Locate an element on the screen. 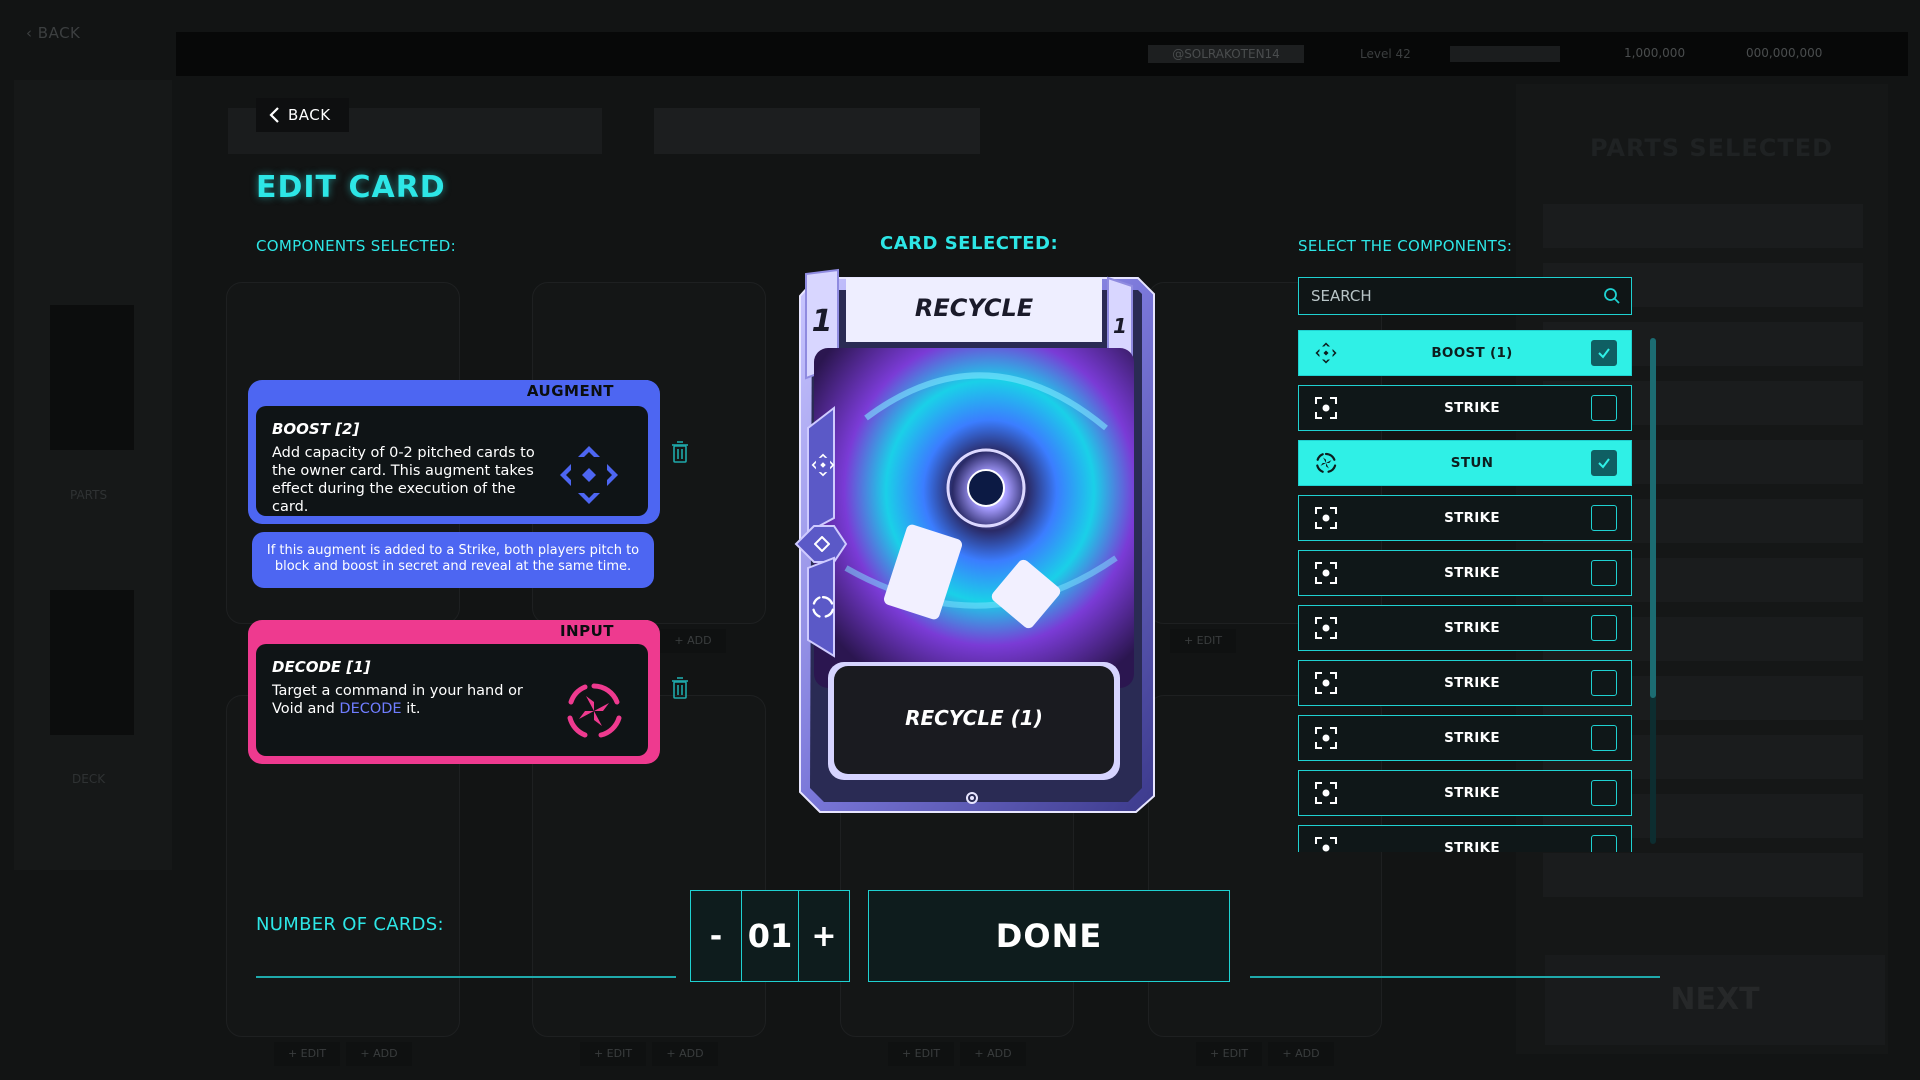 Image resolution: width=1920 pixels, height=1080 pixels. search-field is located at coordinates (1465, 296).